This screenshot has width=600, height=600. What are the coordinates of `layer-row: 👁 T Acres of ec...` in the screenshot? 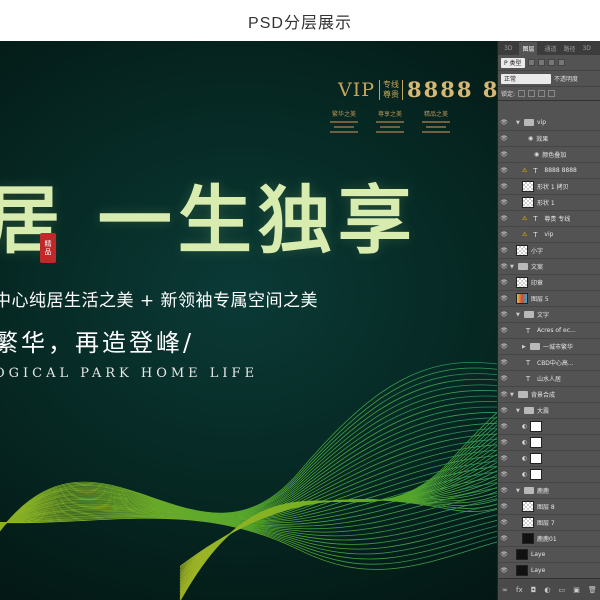 It's located at (549, 331).